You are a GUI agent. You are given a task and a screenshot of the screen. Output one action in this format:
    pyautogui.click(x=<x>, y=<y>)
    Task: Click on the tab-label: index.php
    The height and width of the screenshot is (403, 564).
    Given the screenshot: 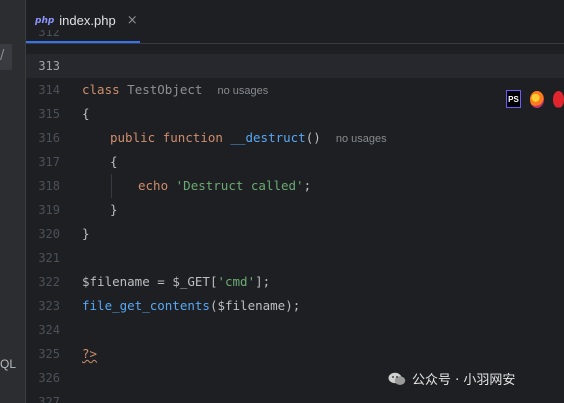 What is the action you would take?
    pyautogui.click(x=87, y=20)
    